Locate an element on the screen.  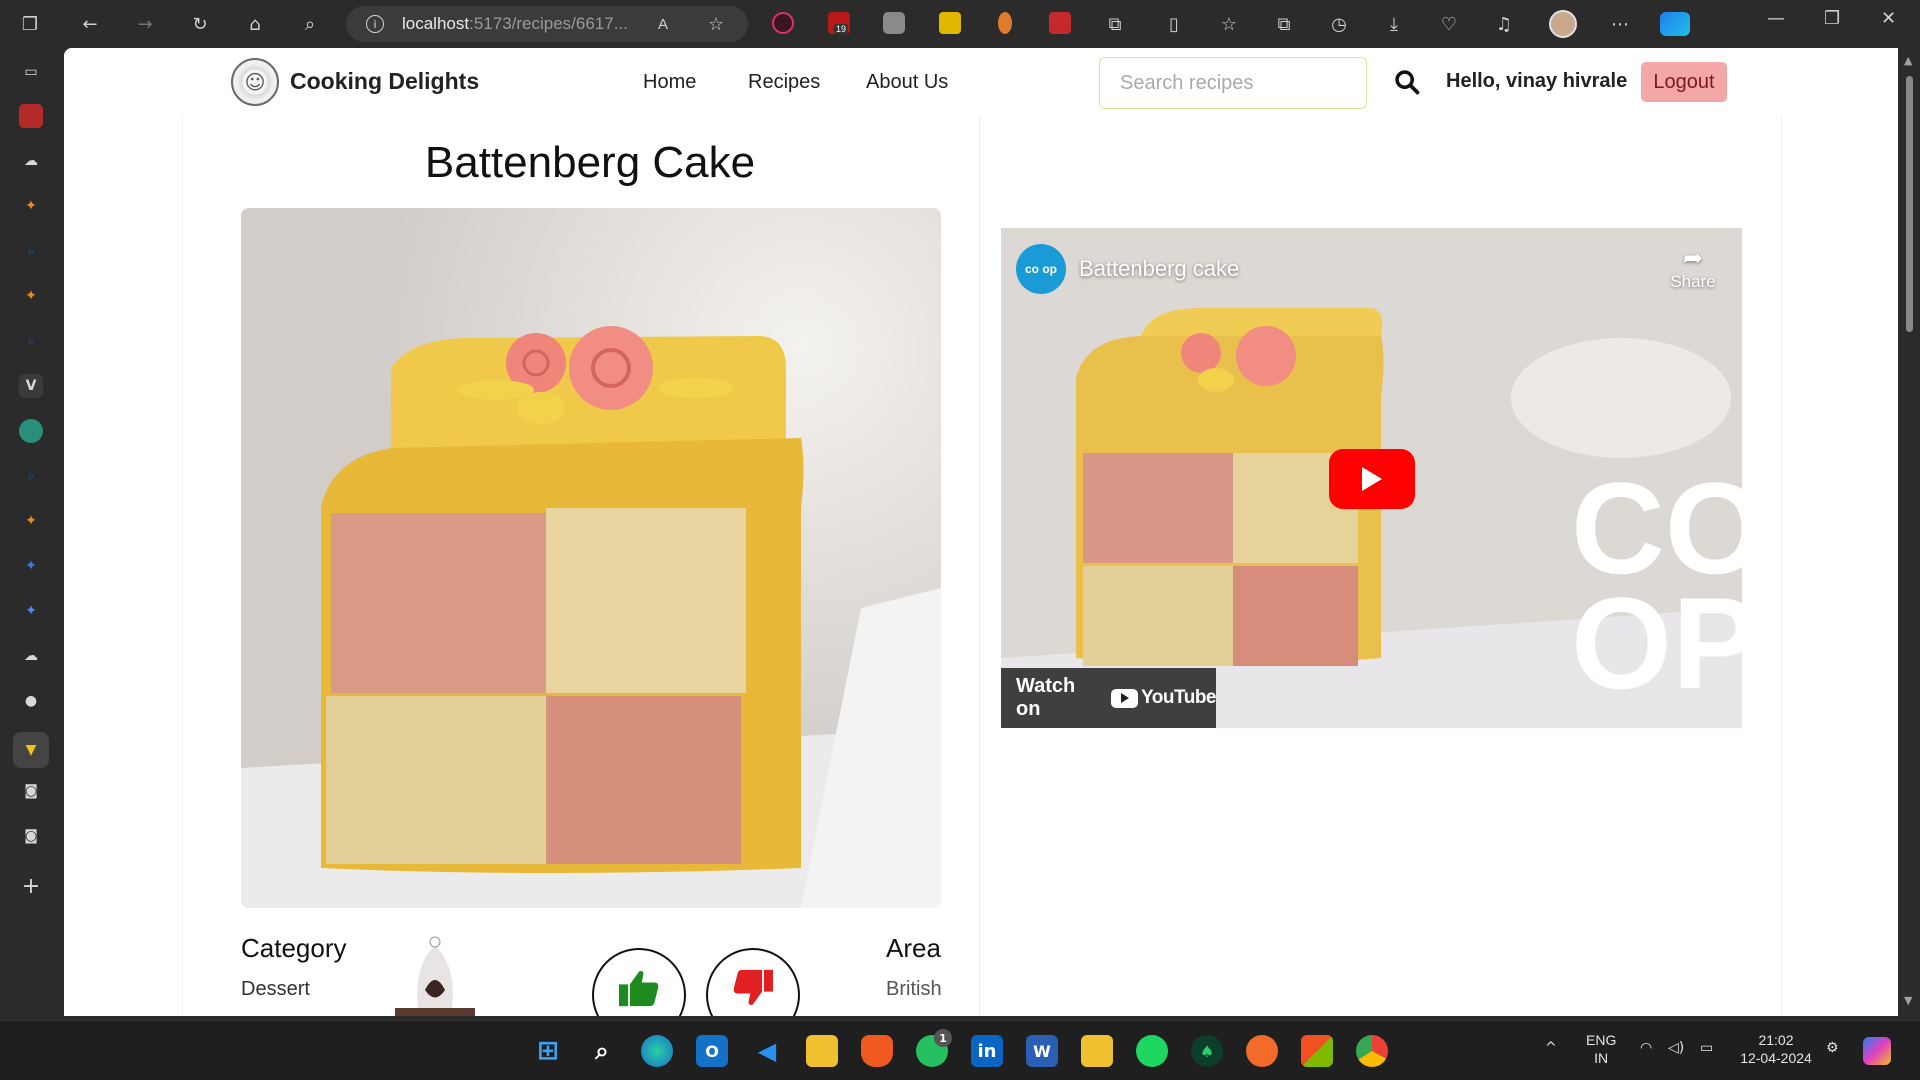
scroll-thumb is located at coordinates (1909, 204).